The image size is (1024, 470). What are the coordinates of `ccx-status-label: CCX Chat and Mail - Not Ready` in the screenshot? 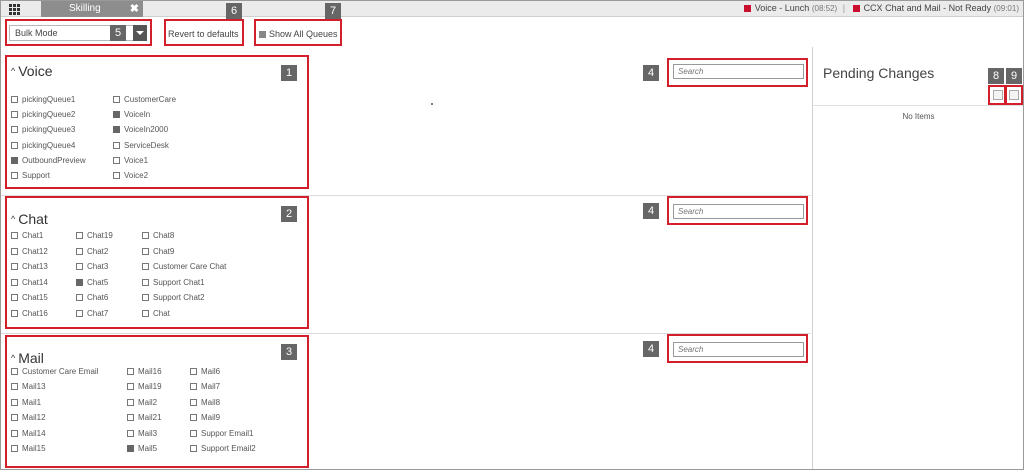 It's located at (928, 8).